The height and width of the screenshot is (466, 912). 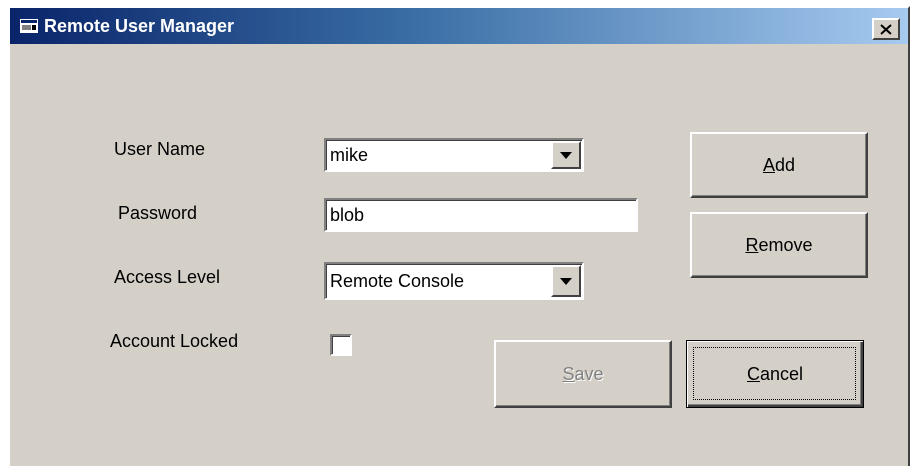 What do you see at coordinates (139, 26) in the screenshot?
I see `window-title: Remote User Manager` at bounding box center [139, 26].